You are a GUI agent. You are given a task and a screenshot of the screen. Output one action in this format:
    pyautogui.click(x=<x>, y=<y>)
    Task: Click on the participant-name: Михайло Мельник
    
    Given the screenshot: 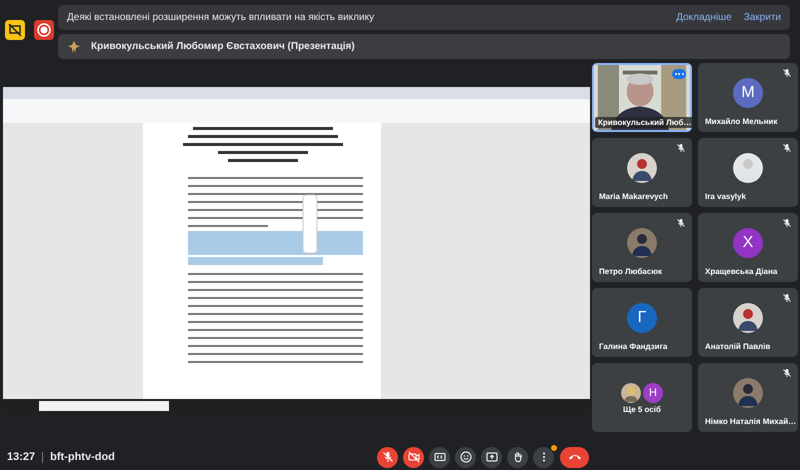 What is the action you would take?
    pyautogui.click(x=741, y=121)
    